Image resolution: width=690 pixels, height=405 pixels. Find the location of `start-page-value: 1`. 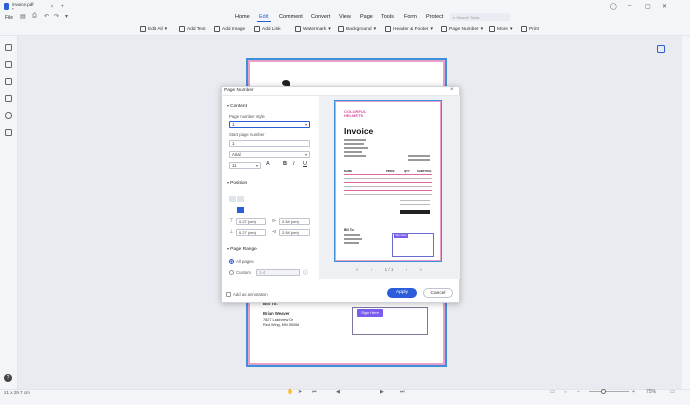

start-page-value: 1 is located at coordinates (233, 143).